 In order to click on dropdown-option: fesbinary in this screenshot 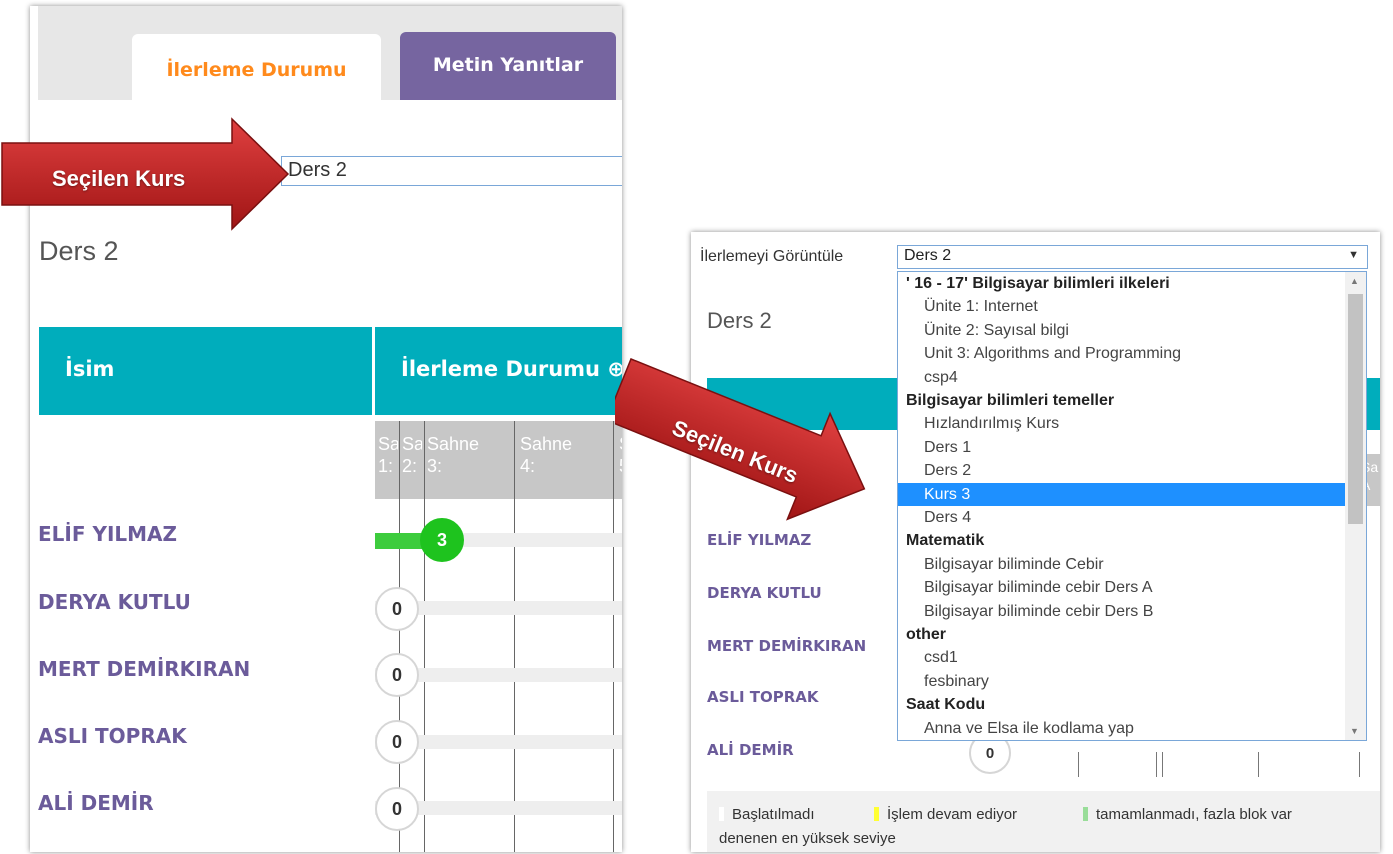, I will do `click(1134, 681)`.